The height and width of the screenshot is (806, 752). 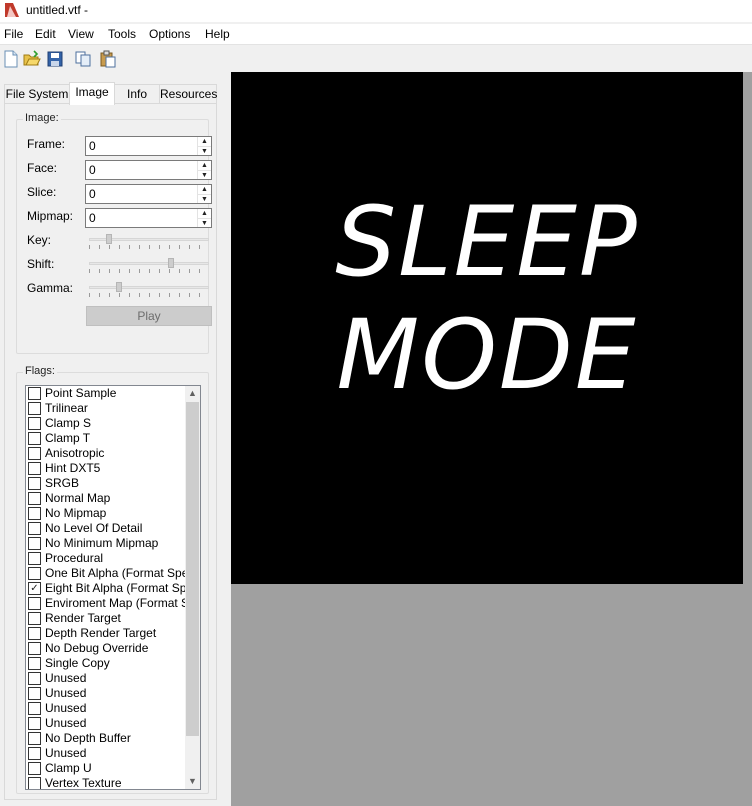 What do you see at coordinates (92, 93) in the screenshot?
I see `tab-image: Image` at bounding box center [92, 93].